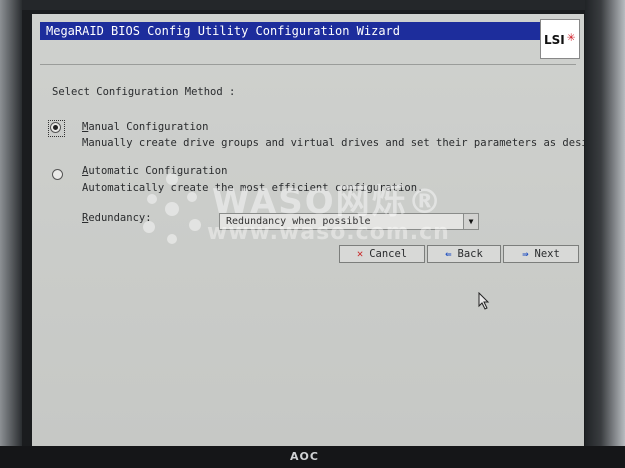 The width and height of the screenshot is (625, 468). What do you see at coordinates (57, 174) in the screenshot?
I see `automatic-config-radio` at bounding box center [57, 174].